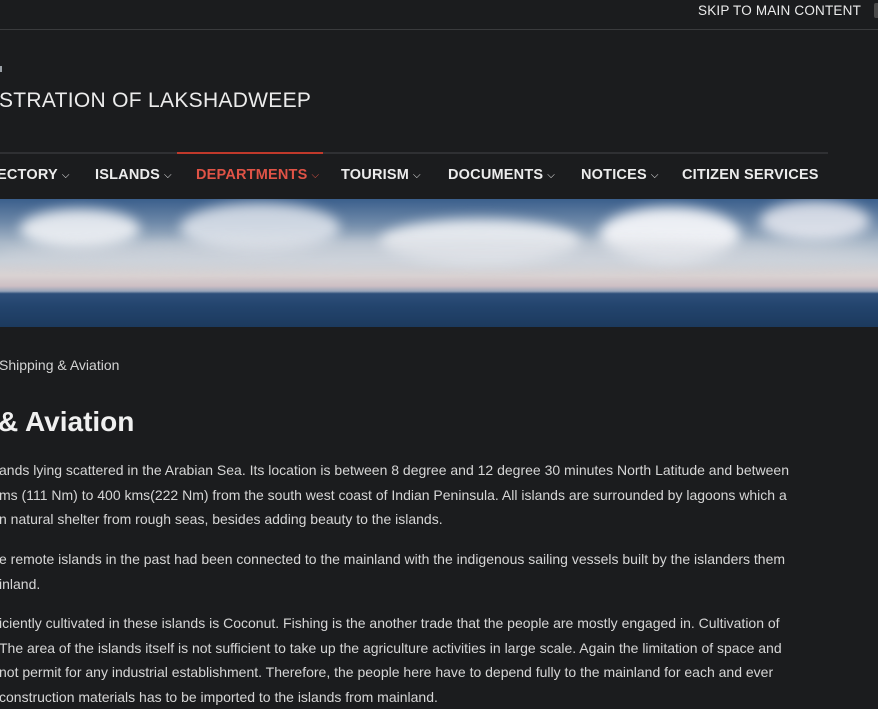 Image resolution: width=878 pixels, height=709 pixels. I want to click on accessibility-toggle-edge, so click(876, 10).